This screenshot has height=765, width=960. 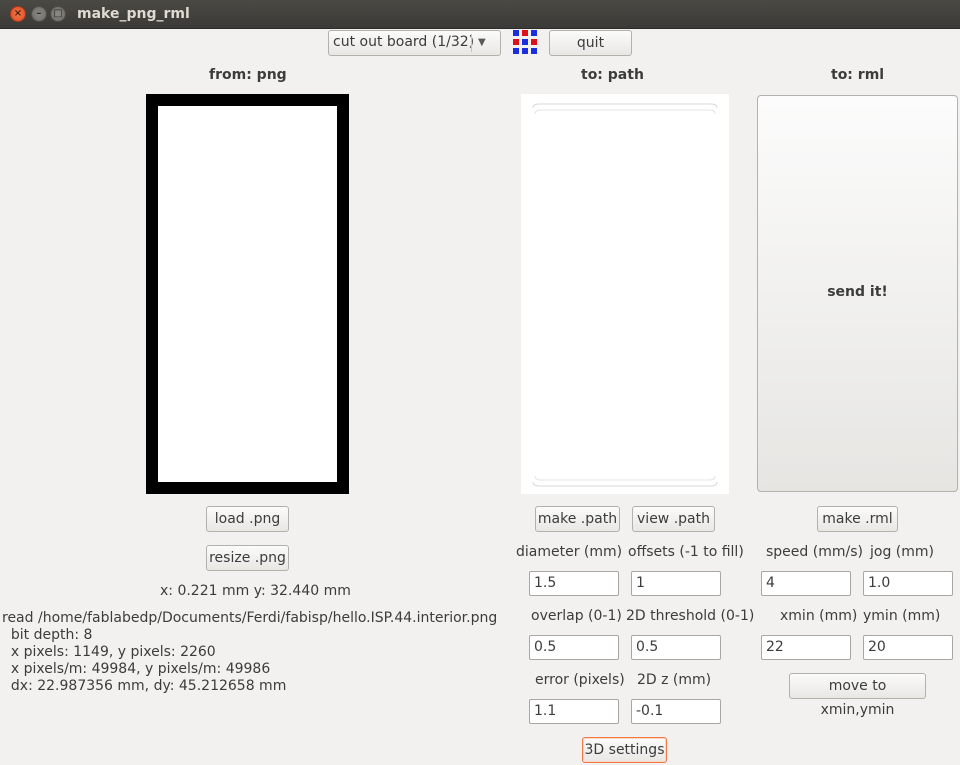 I want to click on combo-separator, so click(x=471, y=43).